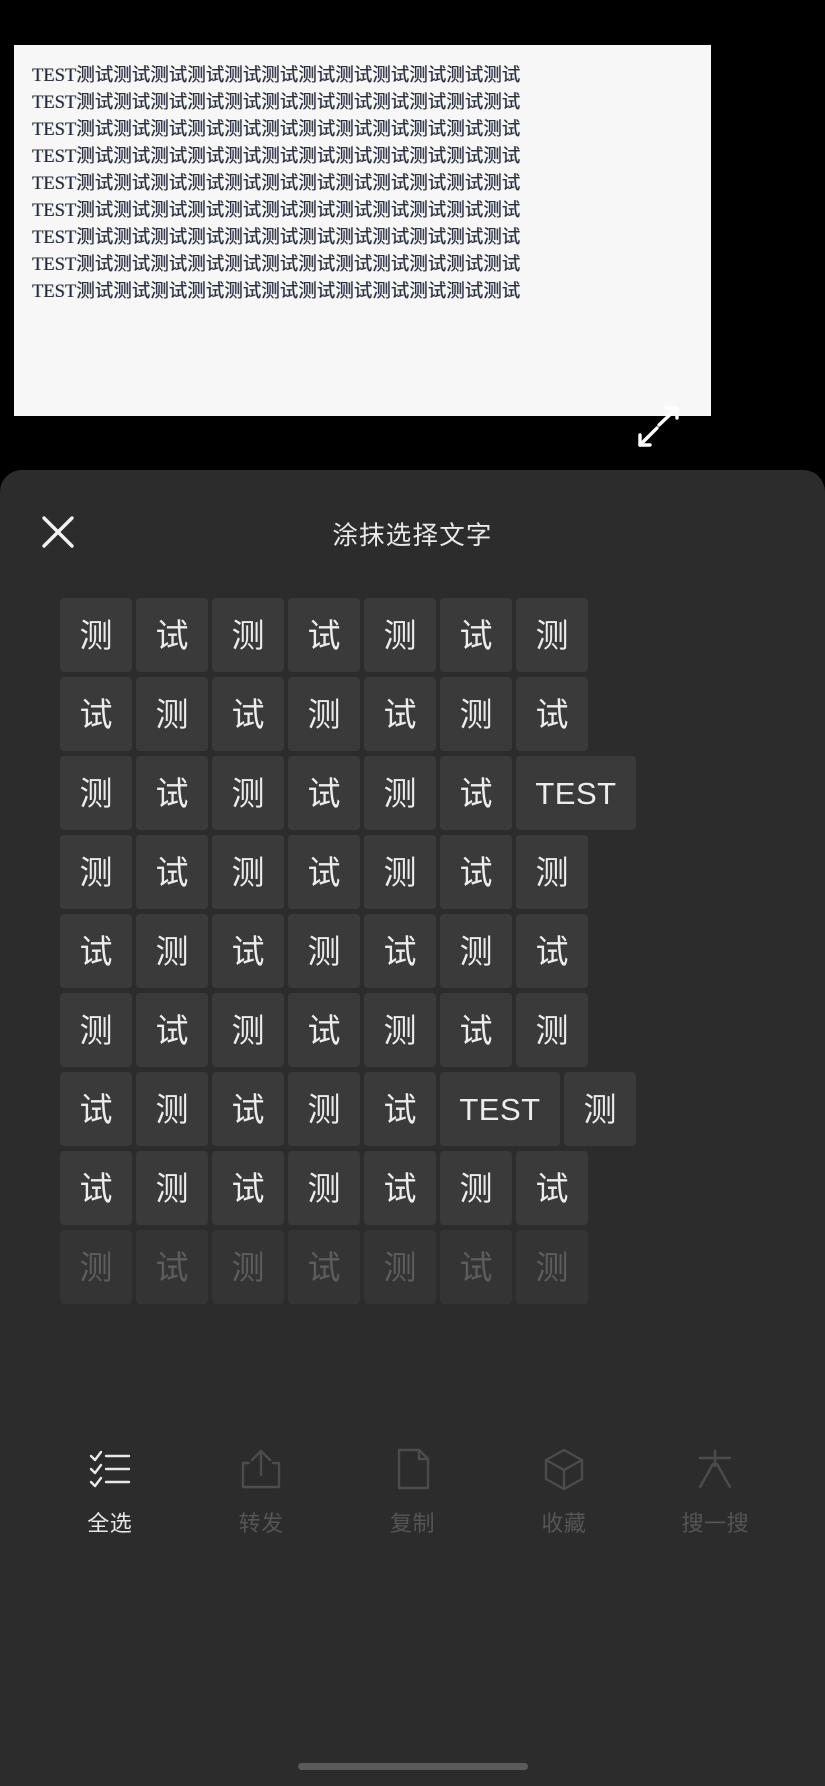 The height and width of the screenshot is (1786, 825). I want to click on document-icon, so click(413, 1469).